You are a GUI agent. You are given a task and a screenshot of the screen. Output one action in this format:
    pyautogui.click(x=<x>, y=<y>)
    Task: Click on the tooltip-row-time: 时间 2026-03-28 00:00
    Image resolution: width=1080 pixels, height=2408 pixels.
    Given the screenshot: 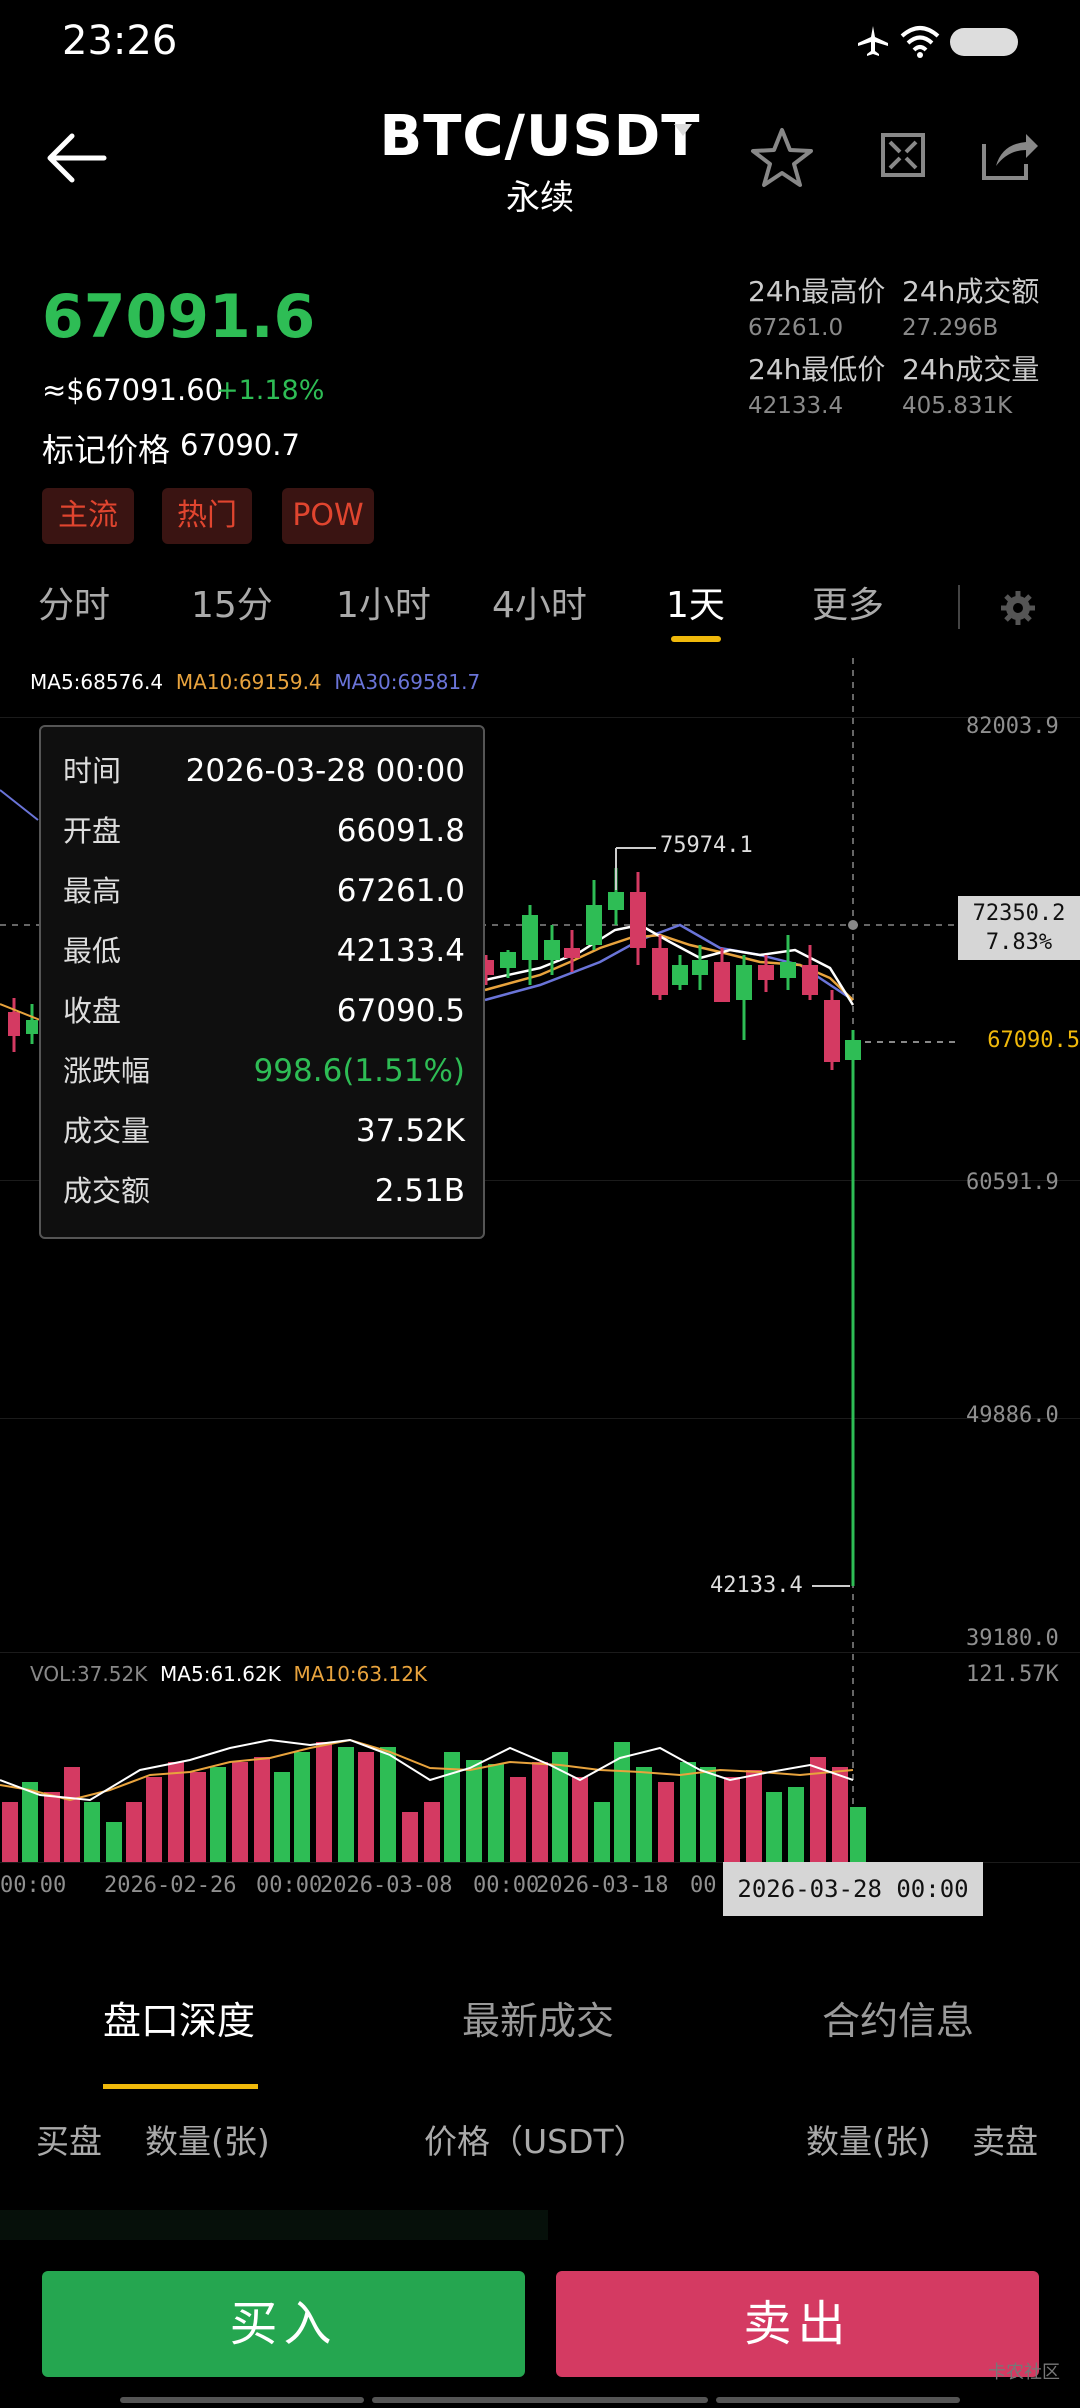 What is the action you would take?
    pyautogui.click(x=264, y=771)
    